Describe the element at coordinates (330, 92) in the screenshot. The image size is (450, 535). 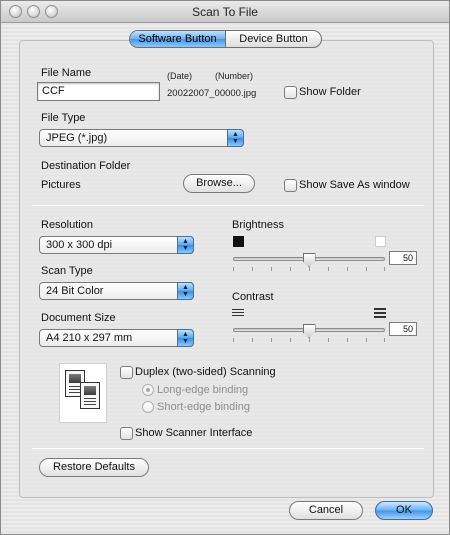
I see `show-folder-label: Show Folder` at that location.